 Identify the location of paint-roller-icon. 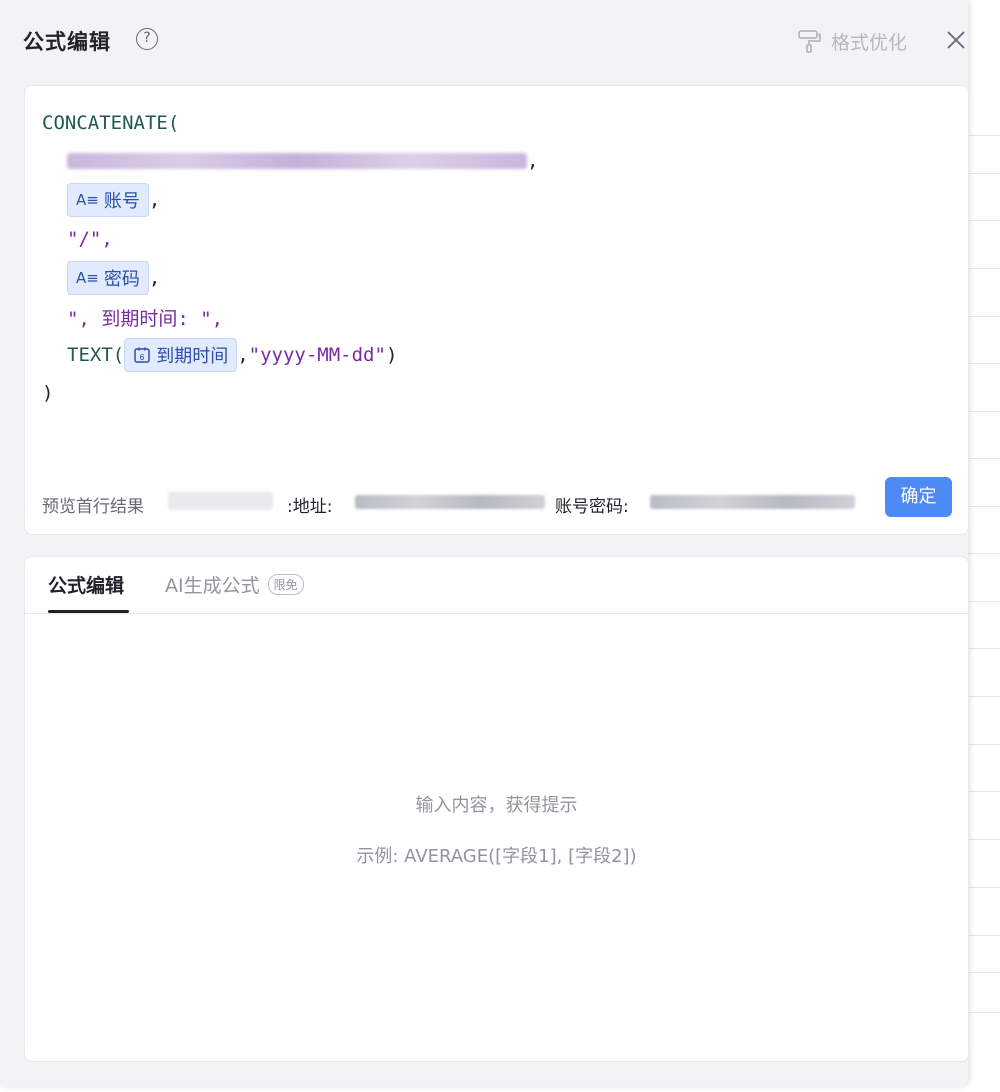
(809, 41).